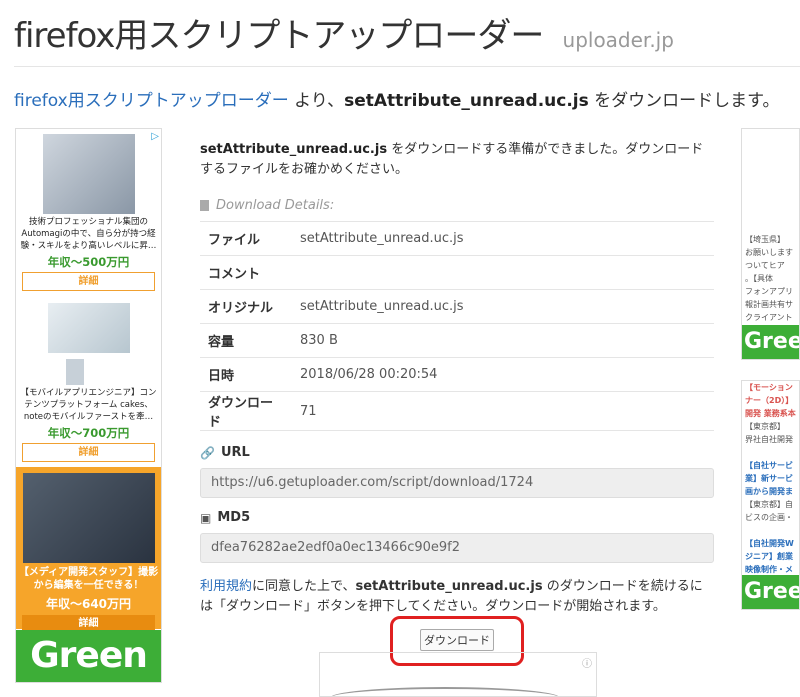  I want to click on lead-mid: より、, so click(316, 101).